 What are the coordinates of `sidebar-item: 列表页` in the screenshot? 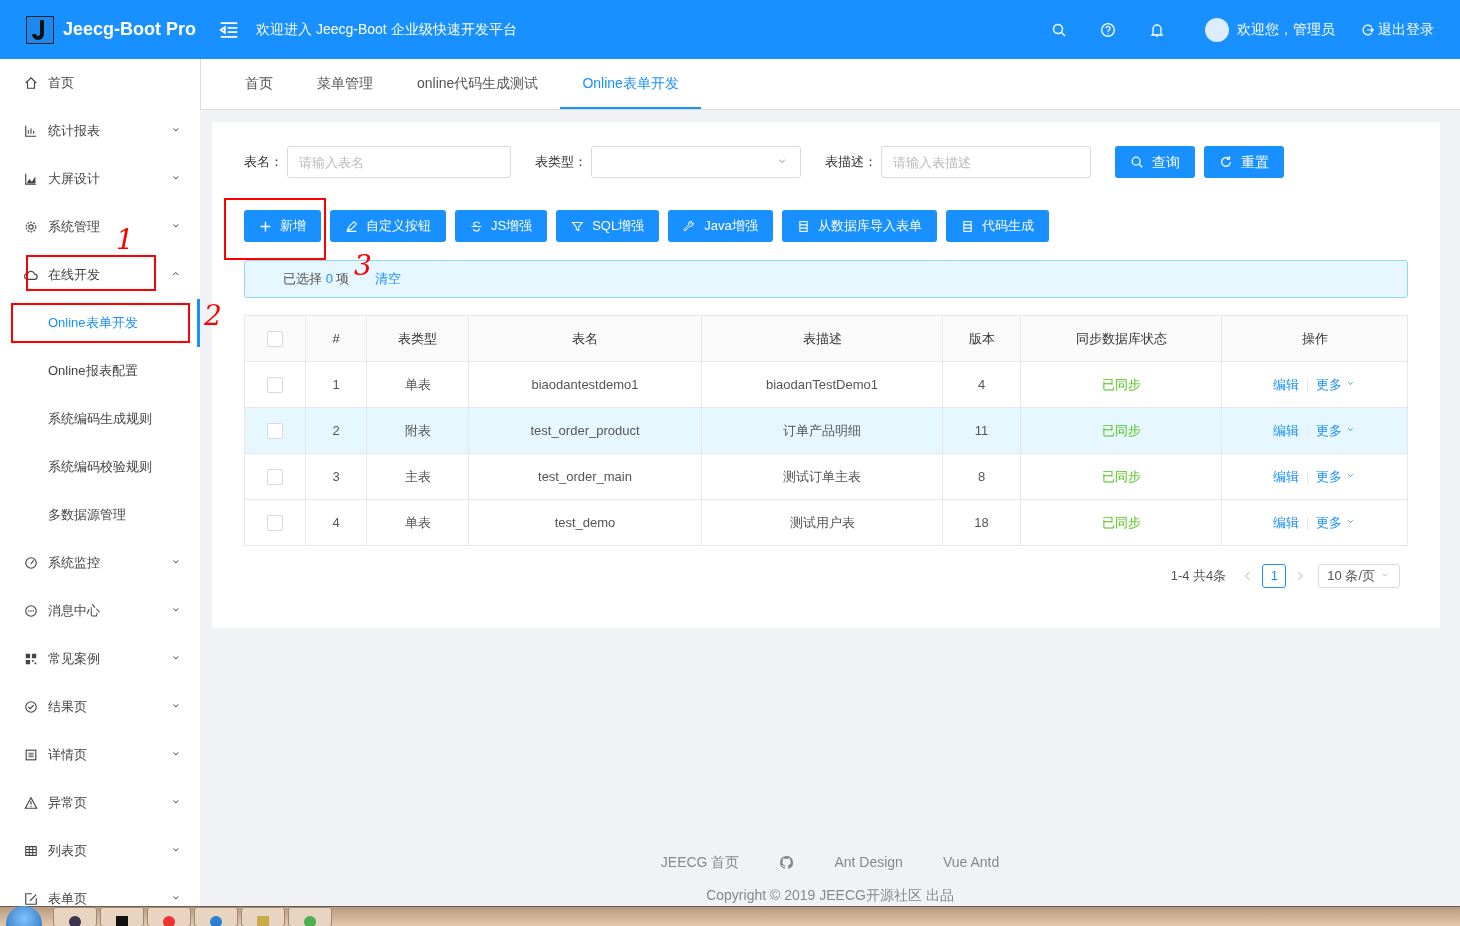 It's located at (55, 851).